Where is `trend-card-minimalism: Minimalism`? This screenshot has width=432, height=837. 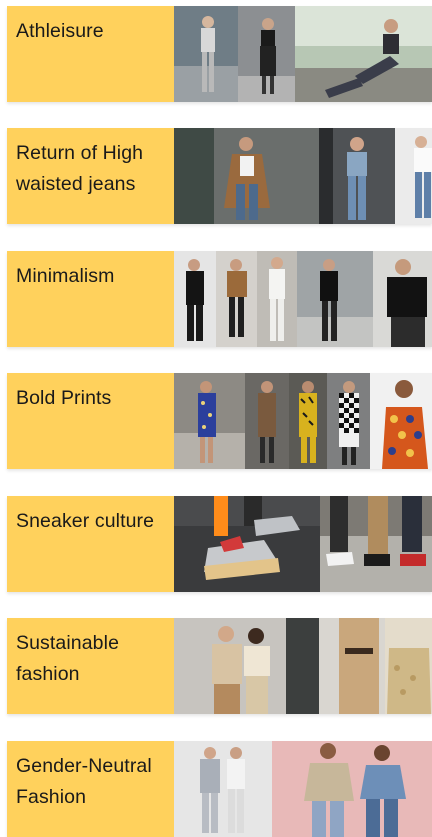
trend-card-minimalism: Minimalism is located at coordinates (219, 299).